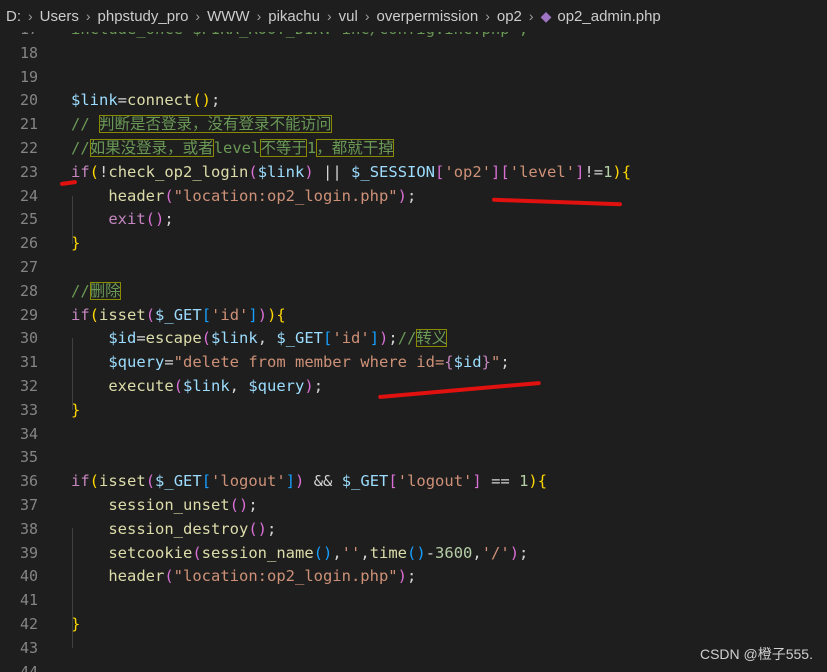 This screenshot has height=672, width=827. What do you see at coordinates (28, 600) in the screenshot?
I see `line-number: 41` at bounding box center [28, 600].